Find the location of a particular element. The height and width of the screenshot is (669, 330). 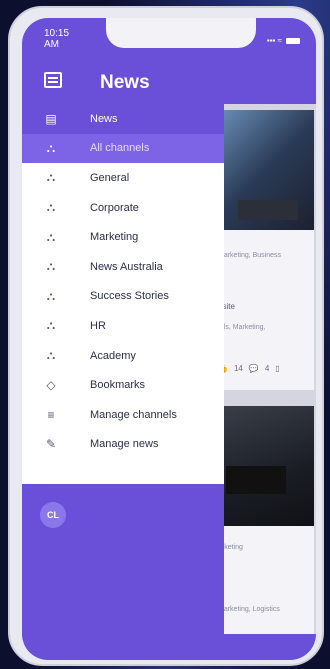

drawer-item-all-channels: ⛬ All channels is located at coordinates (123, 148).